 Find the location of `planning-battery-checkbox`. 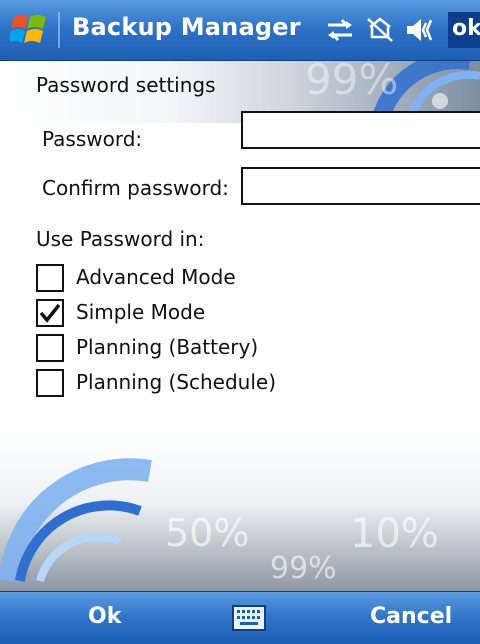

planning-battery-checkbox is located at coordinates (50, 348).